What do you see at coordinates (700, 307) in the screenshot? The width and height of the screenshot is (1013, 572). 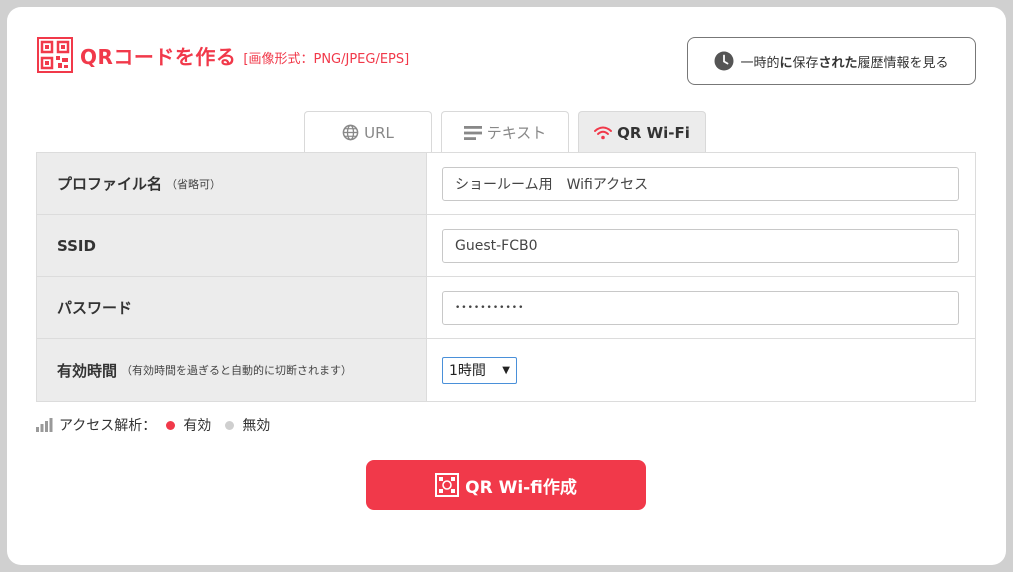 I see `password-input` at bounding box center [700, 307].